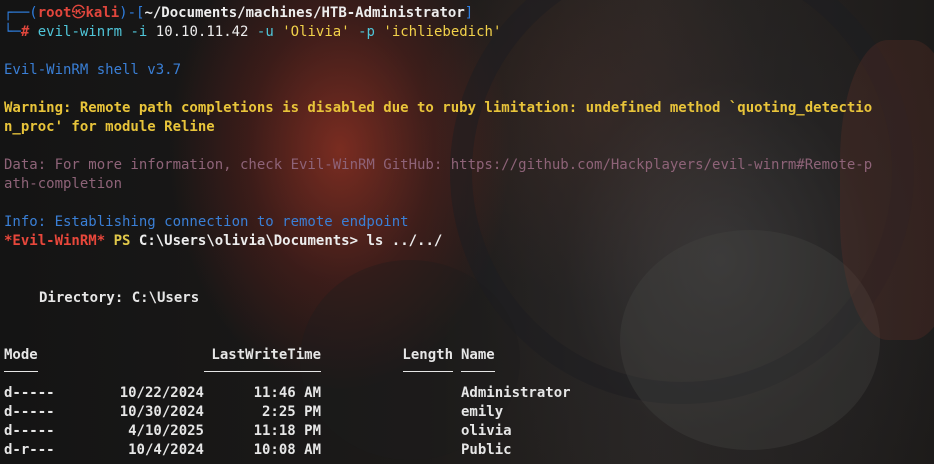 The image size is (934, 464). I want to click on data-line: ath-completion, so click(63, 184).